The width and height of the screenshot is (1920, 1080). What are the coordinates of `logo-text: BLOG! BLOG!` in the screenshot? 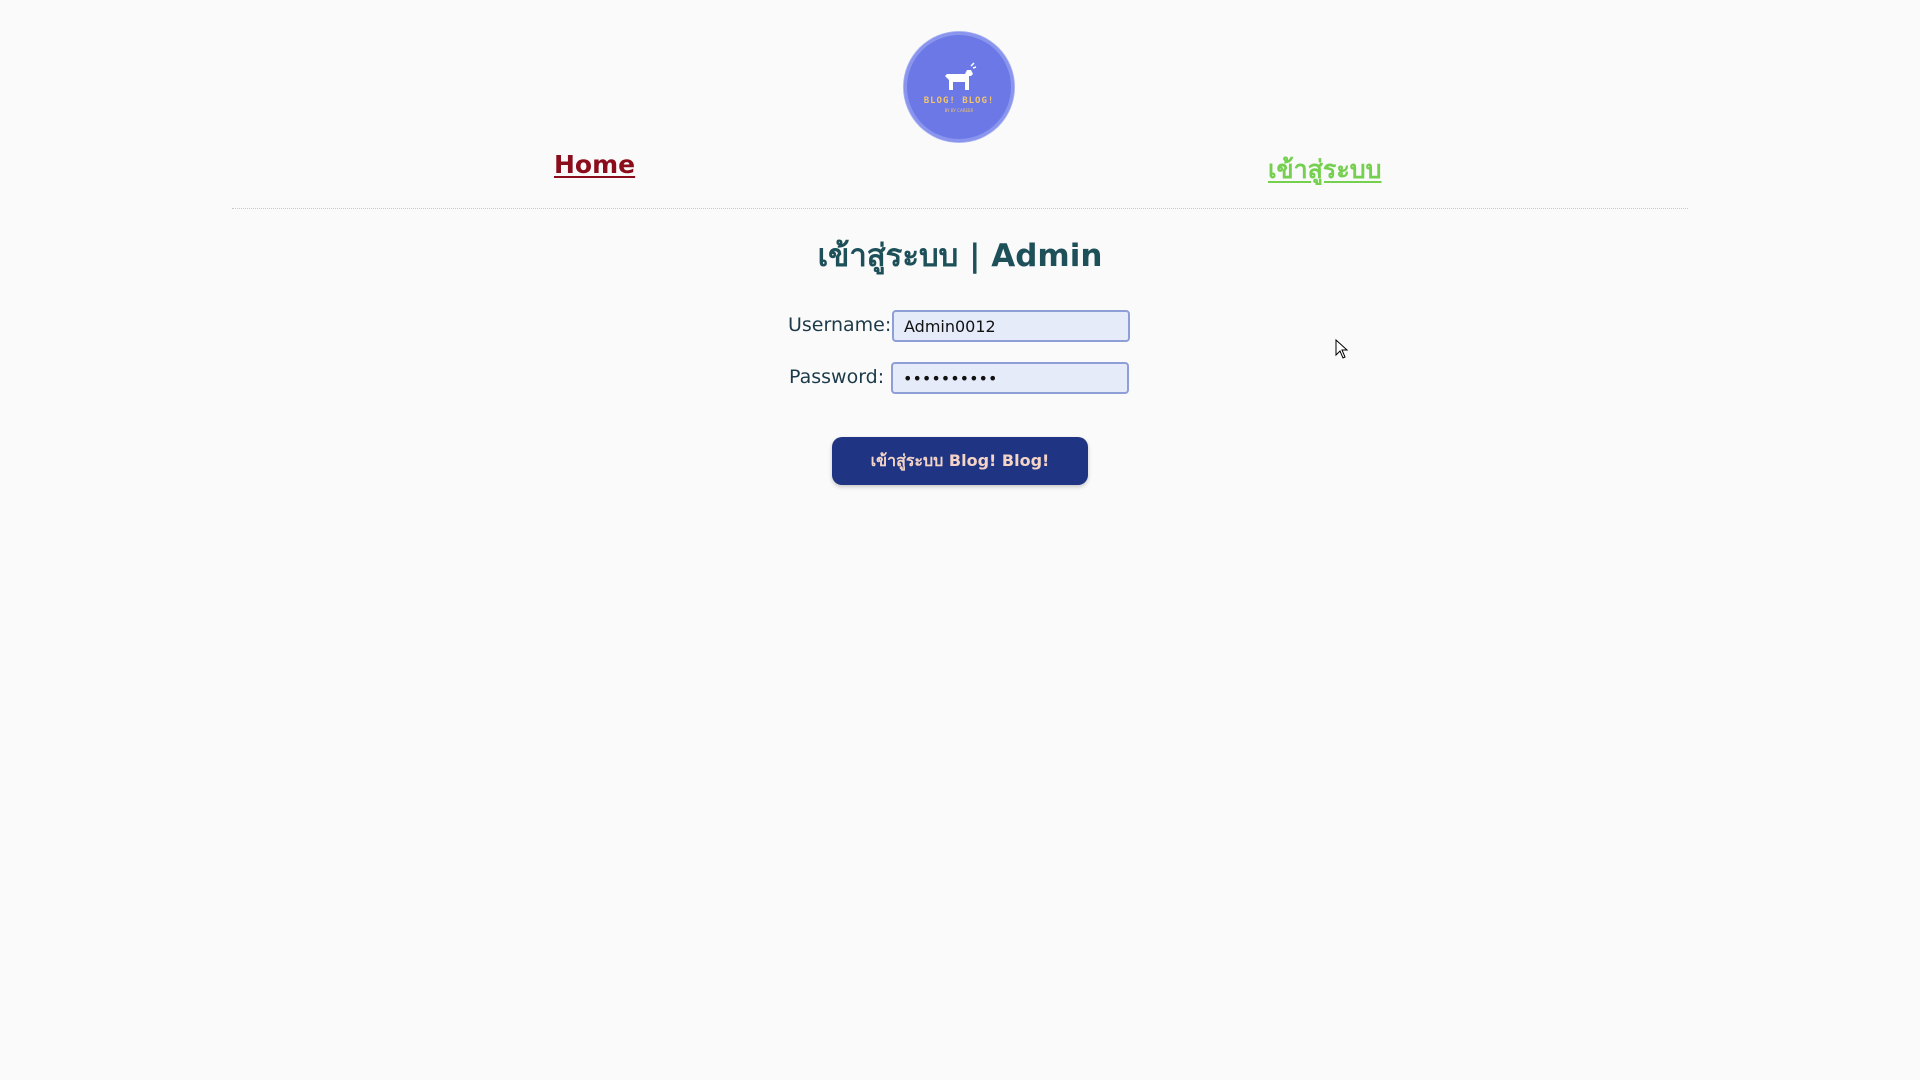 It's located at (959, 100).